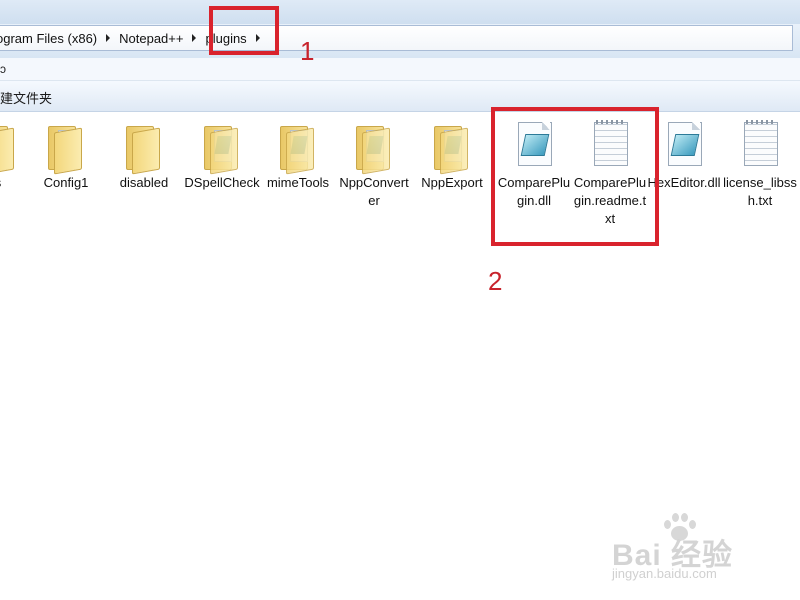 This screenshot has height=600, width=800. Describe the element at coordinates (575, 176) in the screenshot. I see `highlight-box-compareplugin` at that location.